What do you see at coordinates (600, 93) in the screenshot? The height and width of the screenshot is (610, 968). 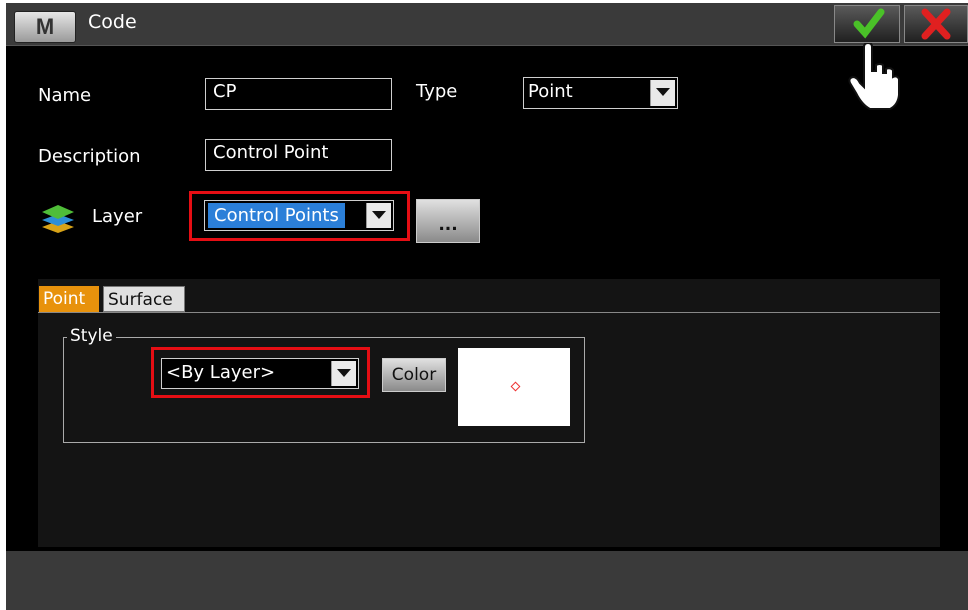 I see `type-dropdown: Point` at bounding box center [600, 93].